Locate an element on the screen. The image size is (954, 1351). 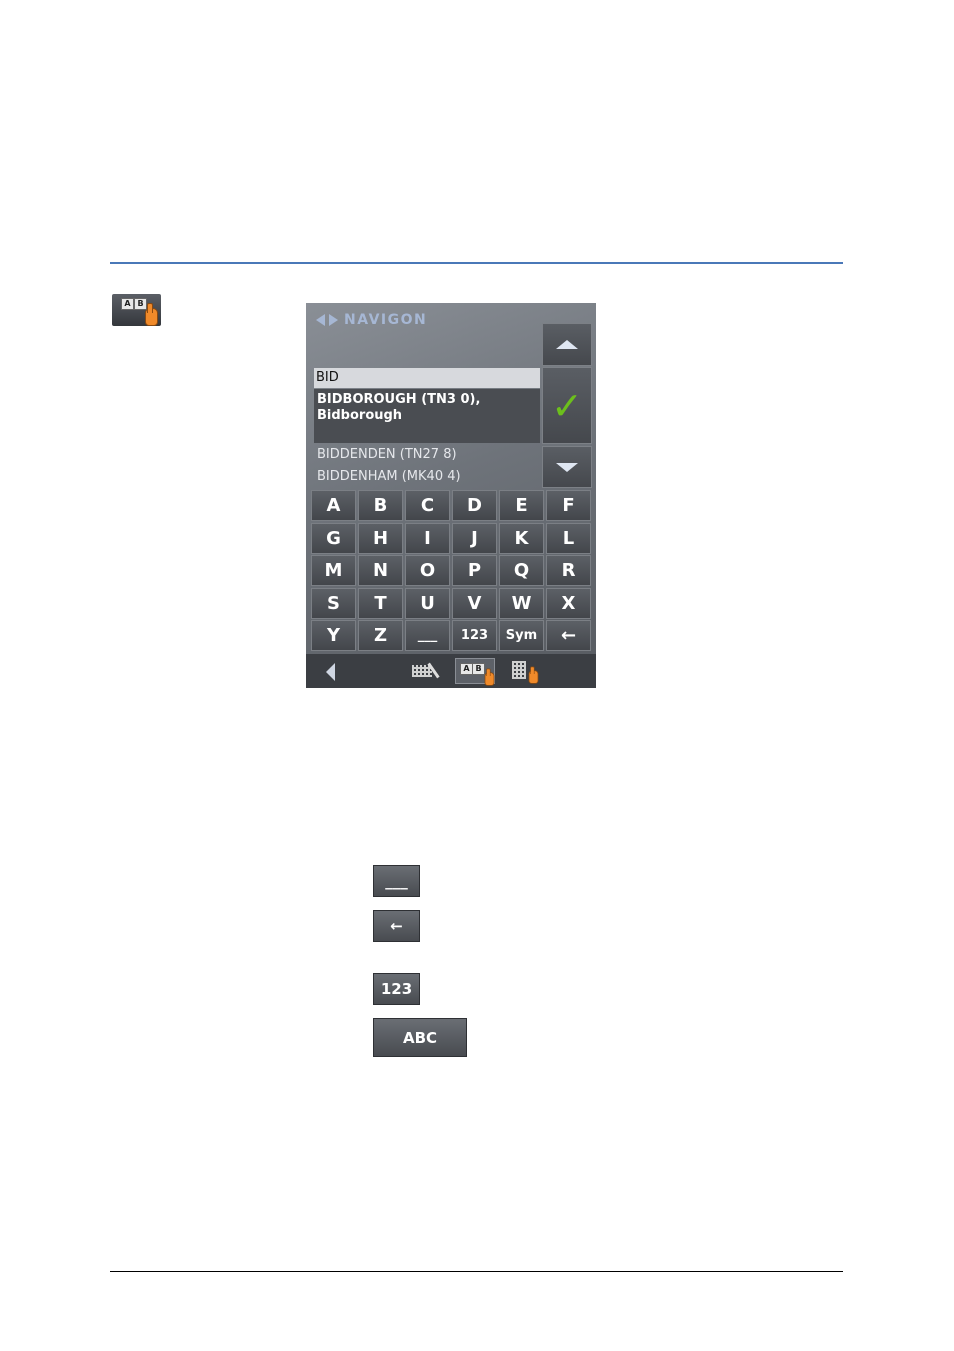
scroll-down-button is located at coordinates (567, 467).